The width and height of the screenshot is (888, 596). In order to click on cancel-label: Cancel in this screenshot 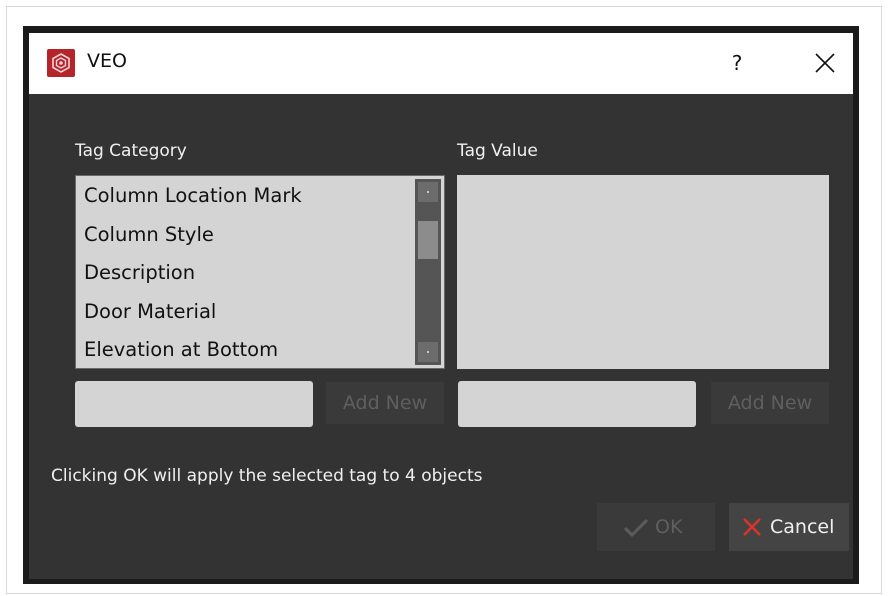, I will do `click(802, 527)`.